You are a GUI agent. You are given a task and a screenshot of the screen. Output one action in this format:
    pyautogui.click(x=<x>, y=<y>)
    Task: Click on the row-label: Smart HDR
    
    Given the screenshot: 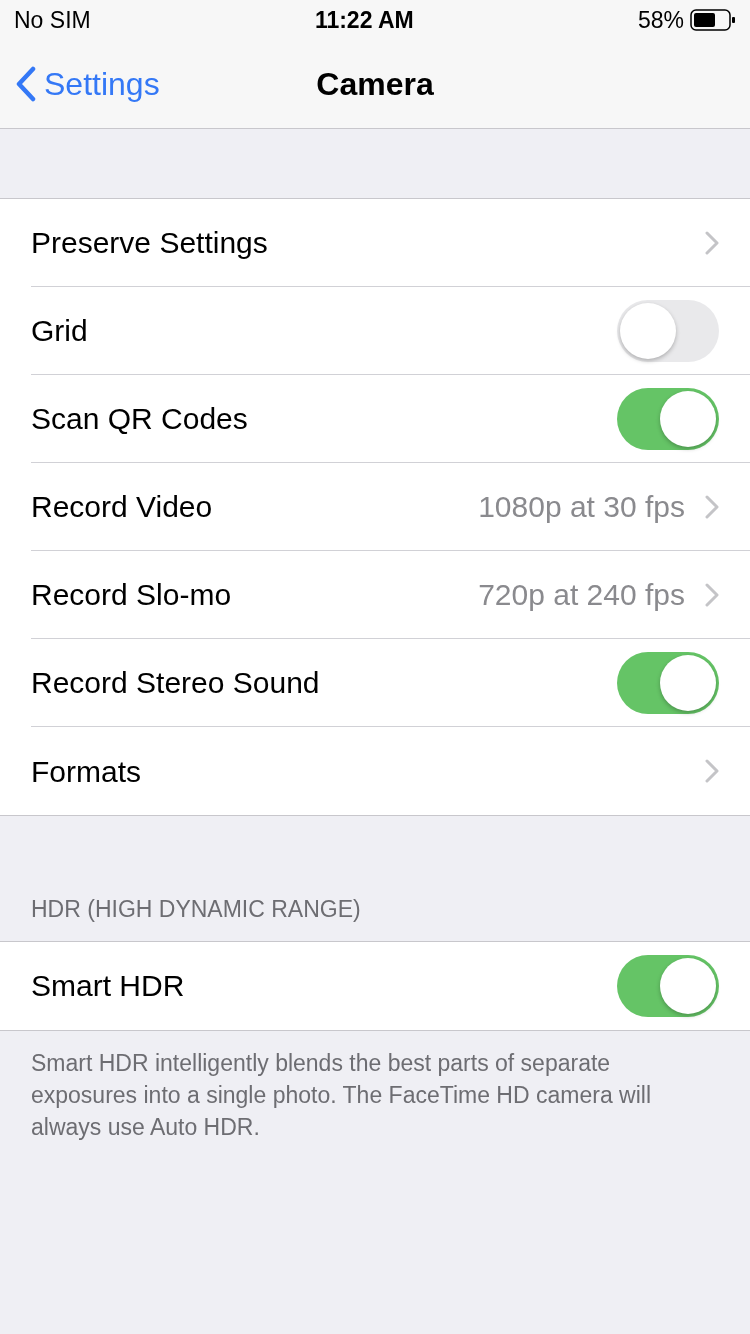 What is the action you would take?
    pyautogui.click(x=108, y=985)
    